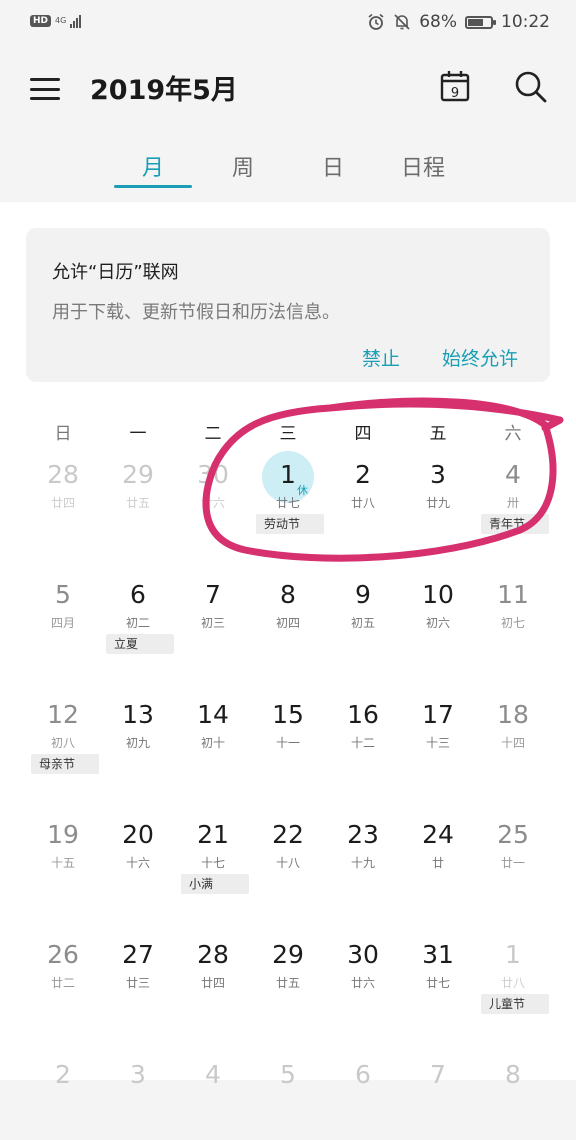 Image resolution: width=576 pixels, height=1140 pixels. I want to click on day-cell: 3 廿九, so click(438, 500).